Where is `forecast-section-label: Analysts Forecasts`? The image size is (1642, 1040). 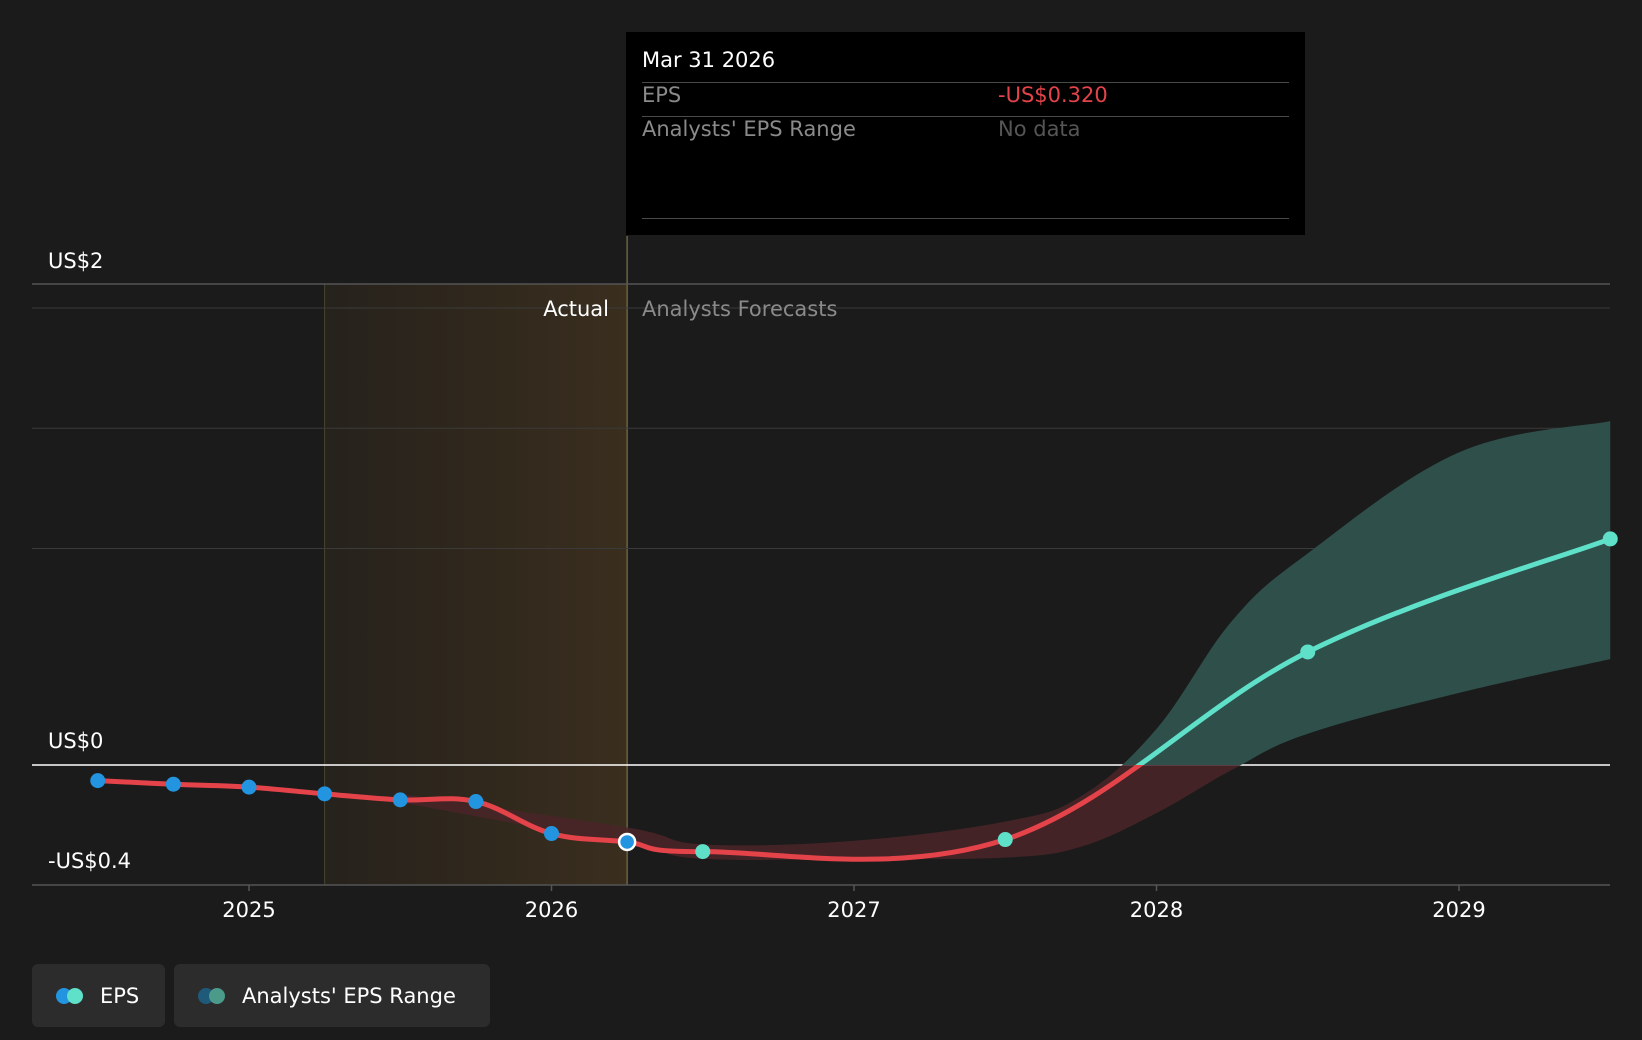 forecast-section-label: Analysts Forecasts is located at coordinates (739, 309).